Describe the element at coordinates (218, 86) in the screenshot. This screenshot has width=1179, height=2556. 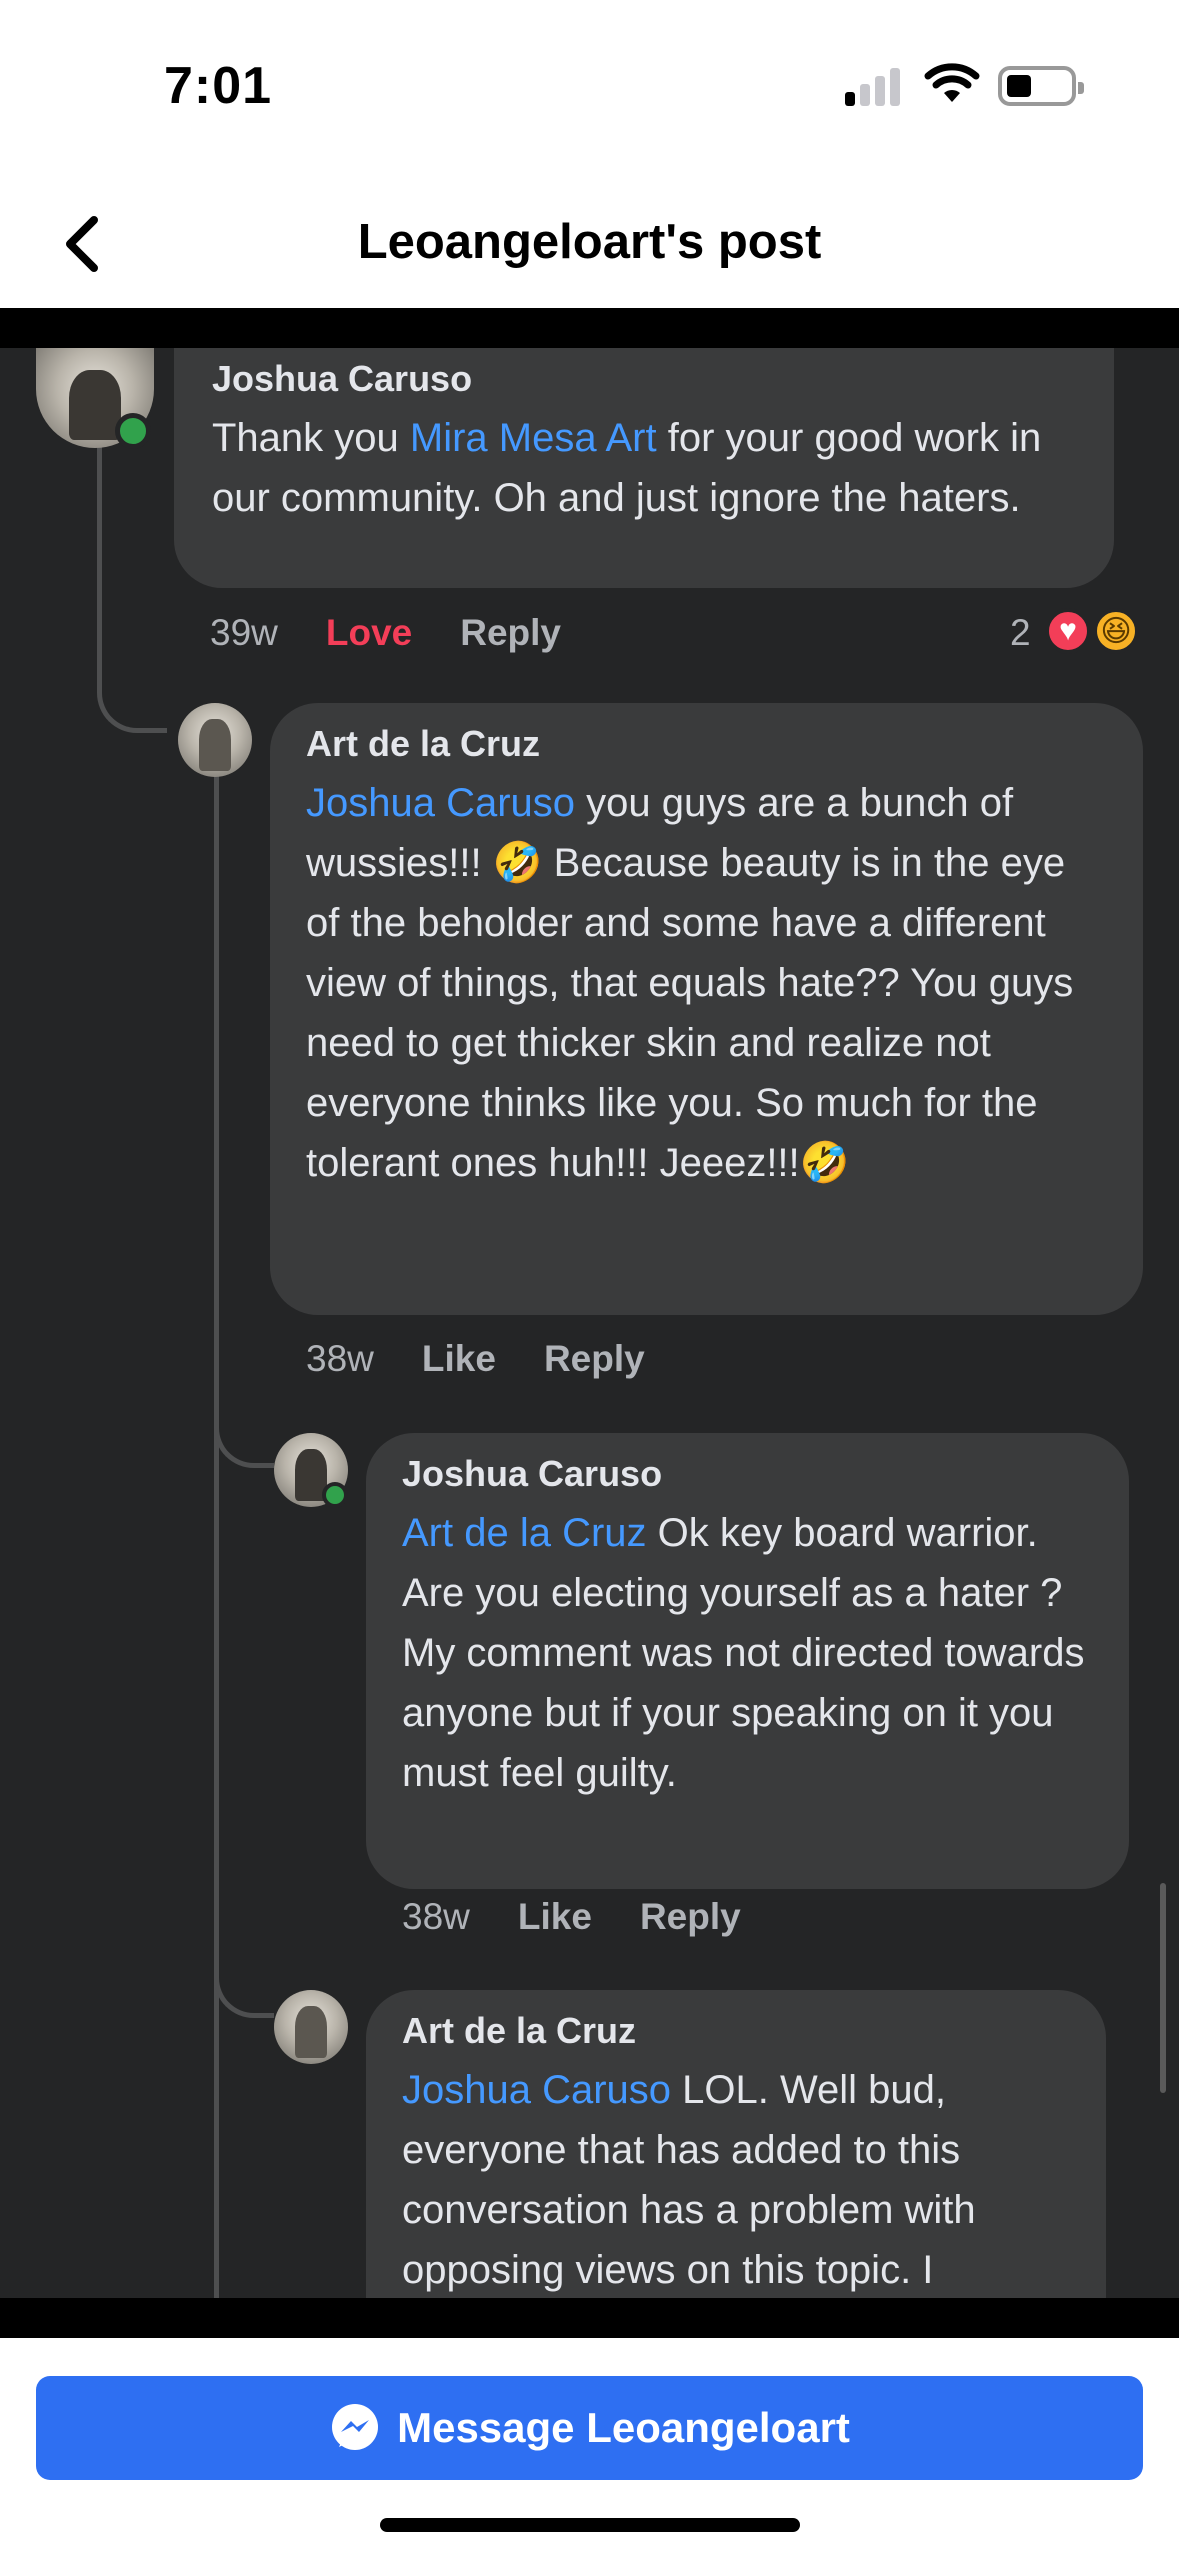
I see `status-time: 7:01` at that location.